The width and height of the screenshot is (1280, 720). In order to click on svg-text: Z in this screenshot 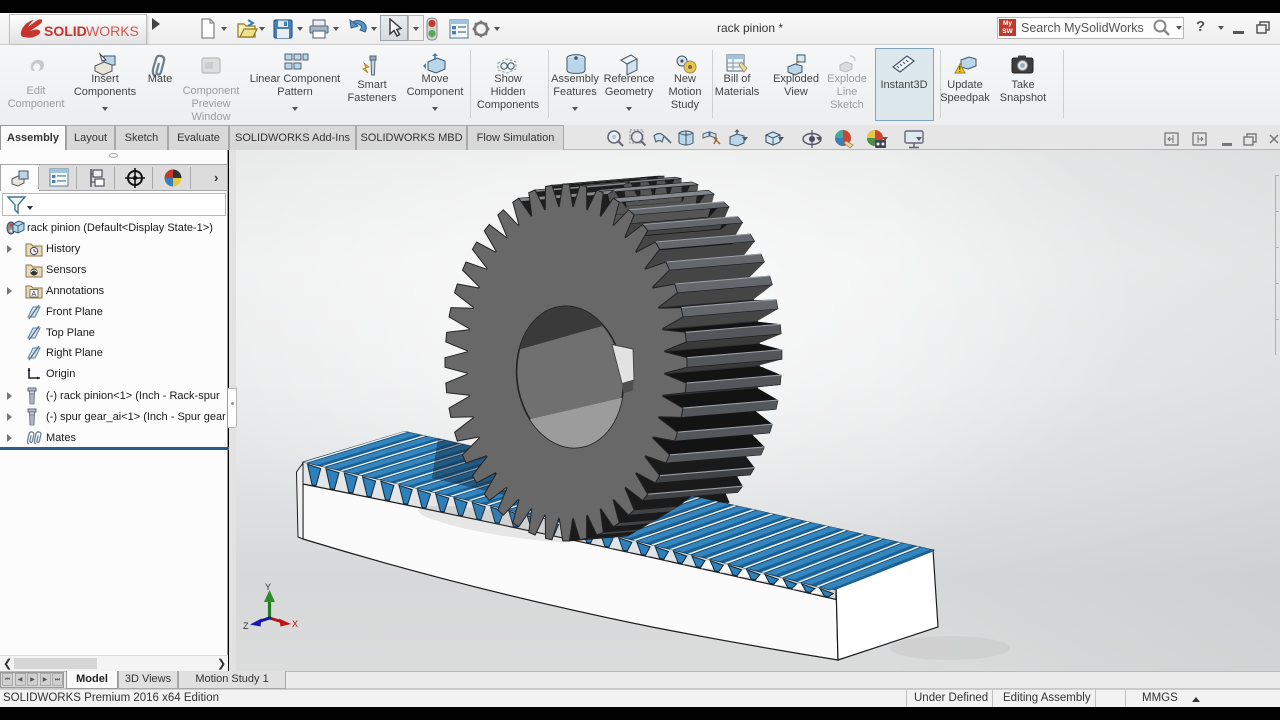, I will do `click(246, 626)`.